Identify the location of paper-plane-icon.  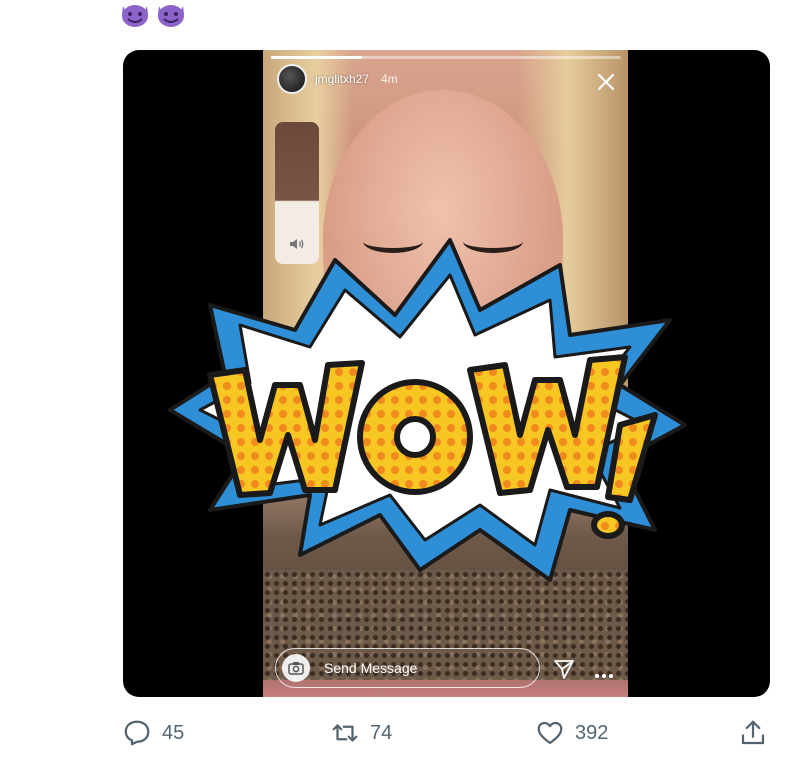
(564, 669).